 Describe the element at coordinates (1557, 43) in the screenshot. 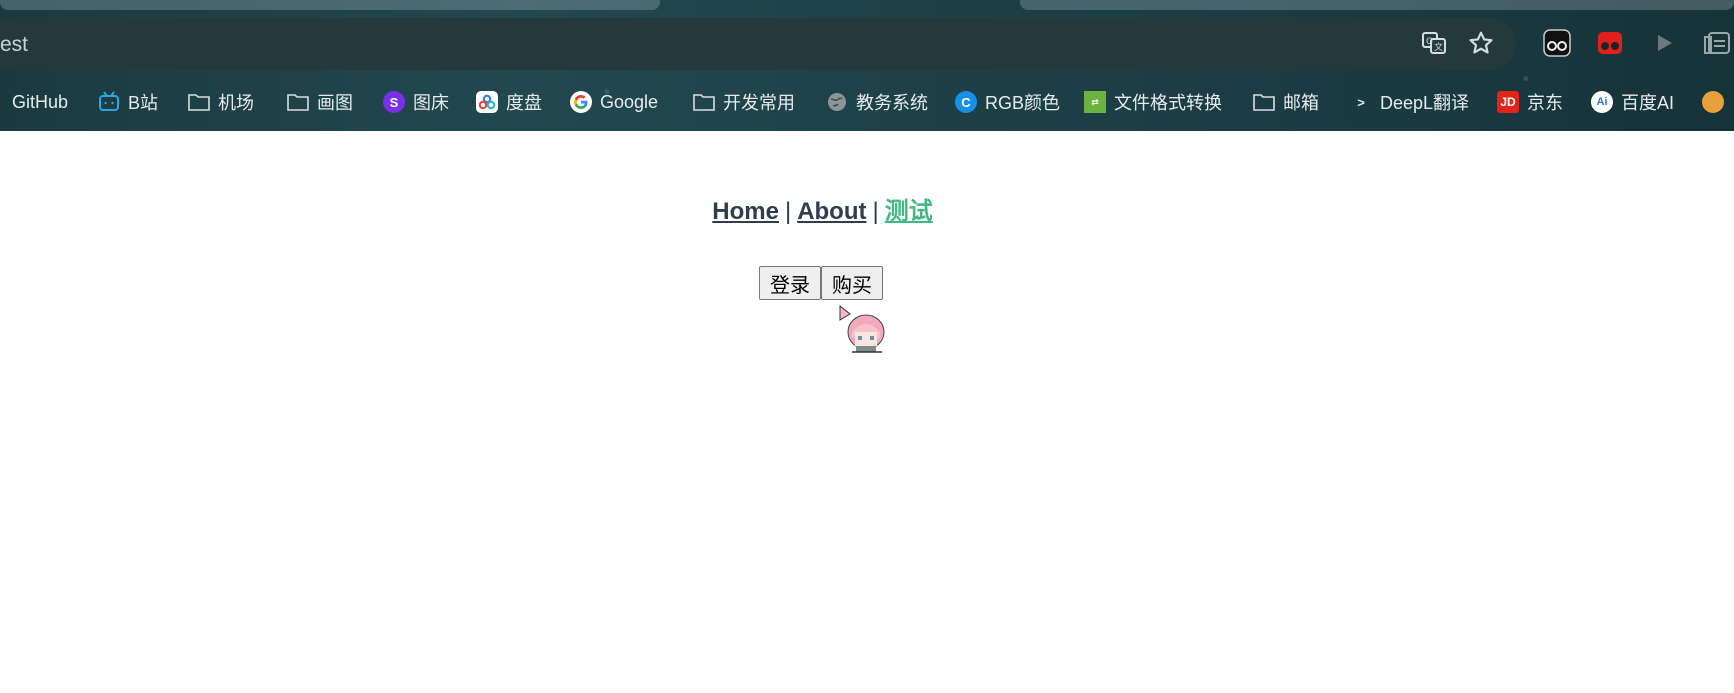

I see `glasses-extension-icon` at that location.